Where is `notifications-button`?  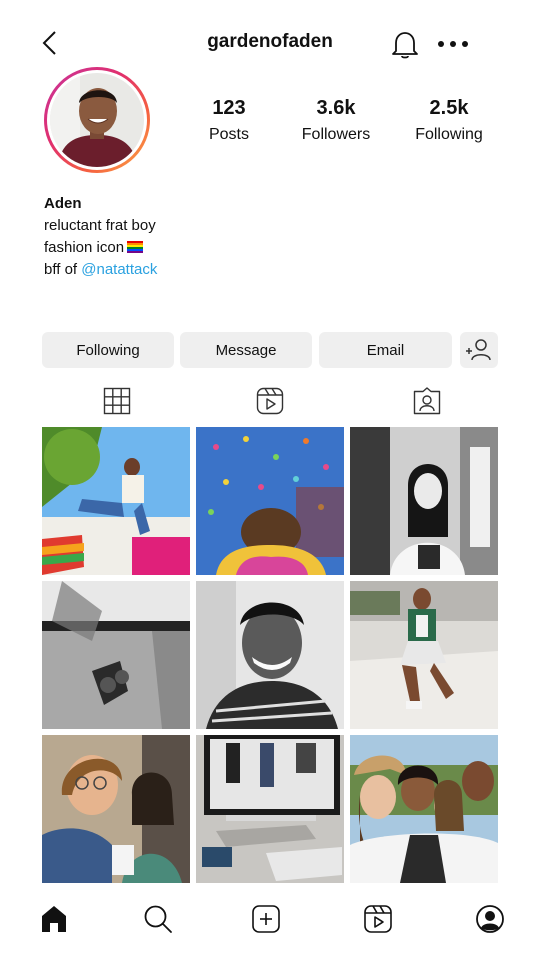
notifications-button is located at coordinates (405, 44).